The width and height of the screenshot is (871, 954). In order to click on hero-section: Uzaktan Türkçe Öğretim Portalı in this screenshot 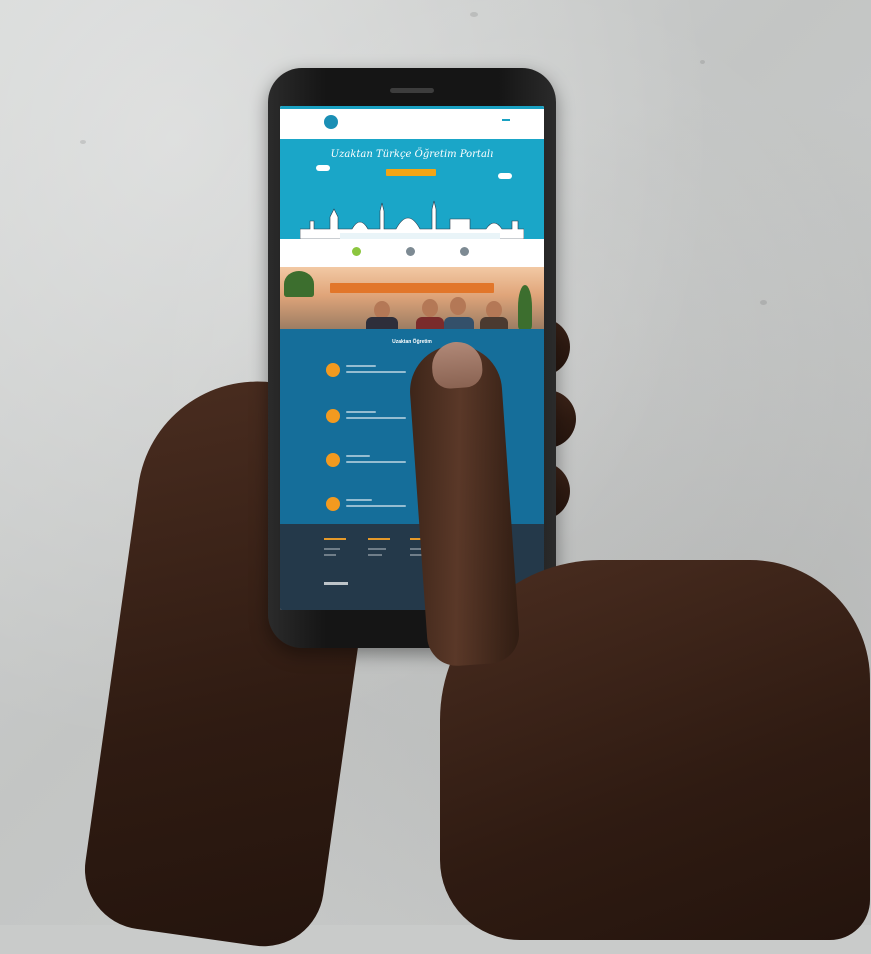, I will do `click(412, 189)`.